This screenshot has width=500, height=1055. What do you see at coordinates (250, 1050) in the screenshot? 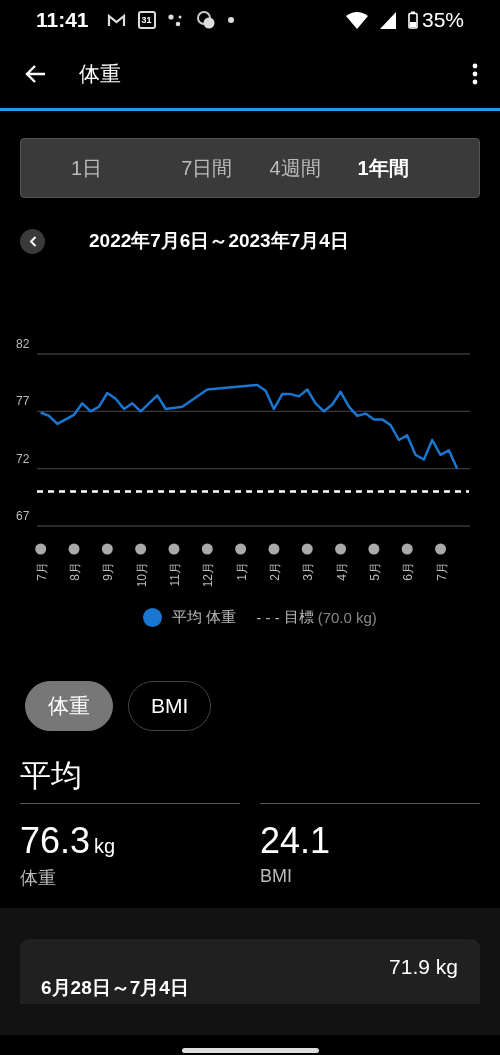
I see `home-handle` at bounding box center [250, 1050].